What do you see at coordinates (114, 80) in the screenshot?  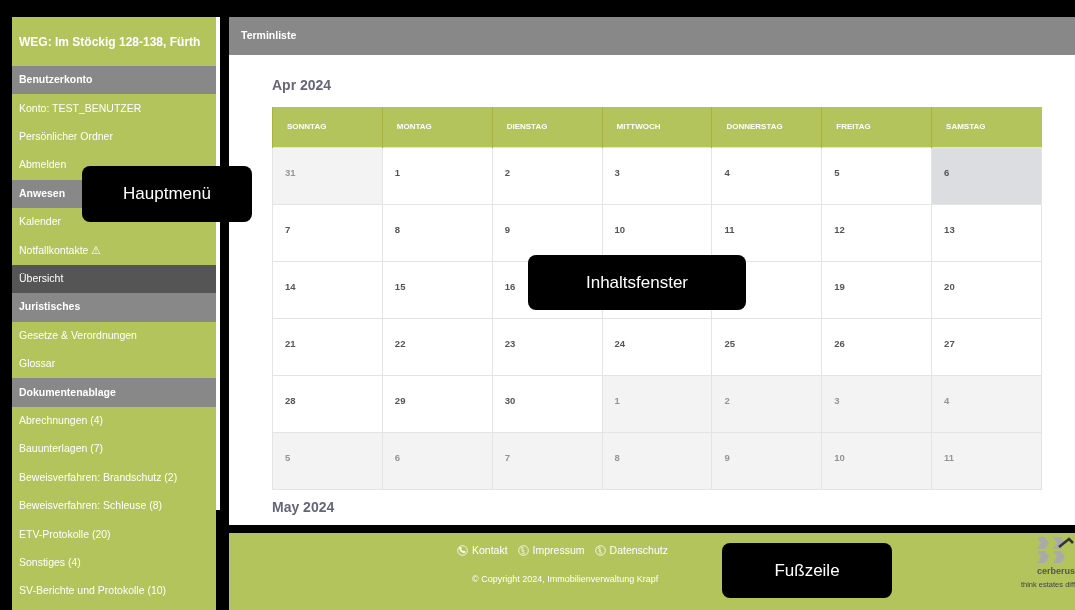 I see `section-heading: Benutzerkonto` at bounding box center [114, 80].